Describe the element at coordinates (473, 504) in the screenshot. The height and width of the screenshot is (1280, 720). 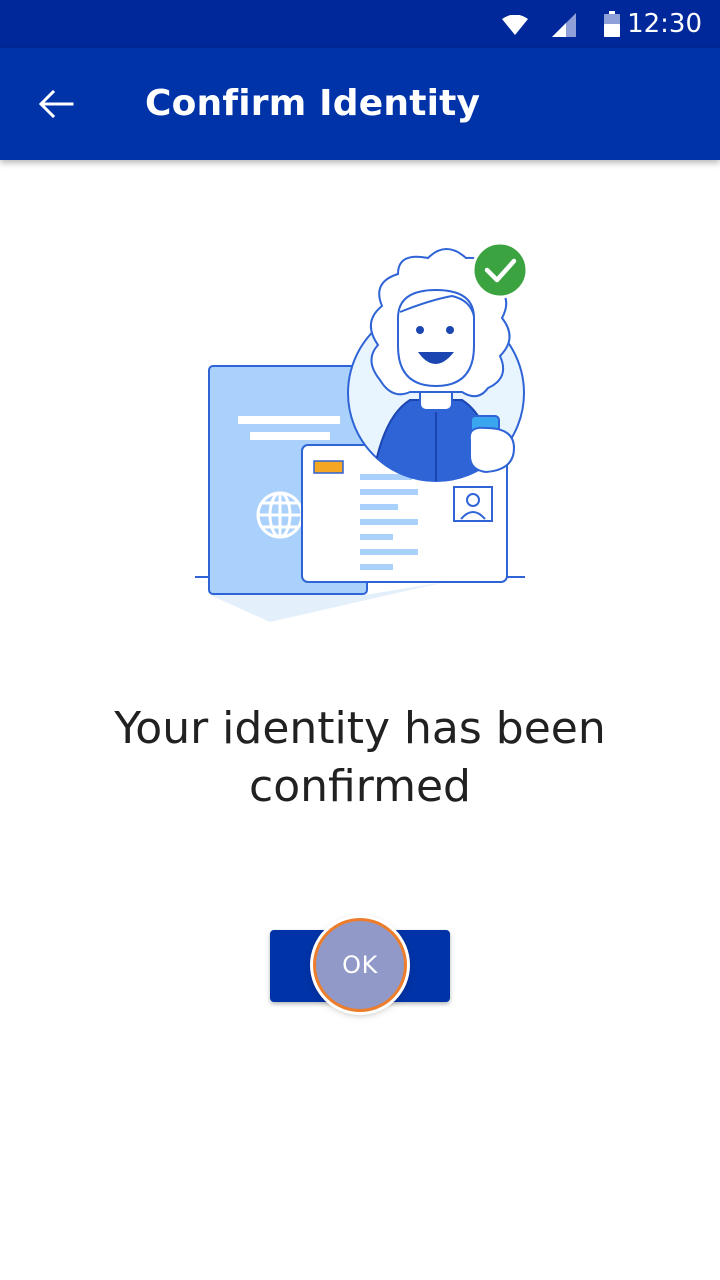
I see `portrait-icon` at that location.